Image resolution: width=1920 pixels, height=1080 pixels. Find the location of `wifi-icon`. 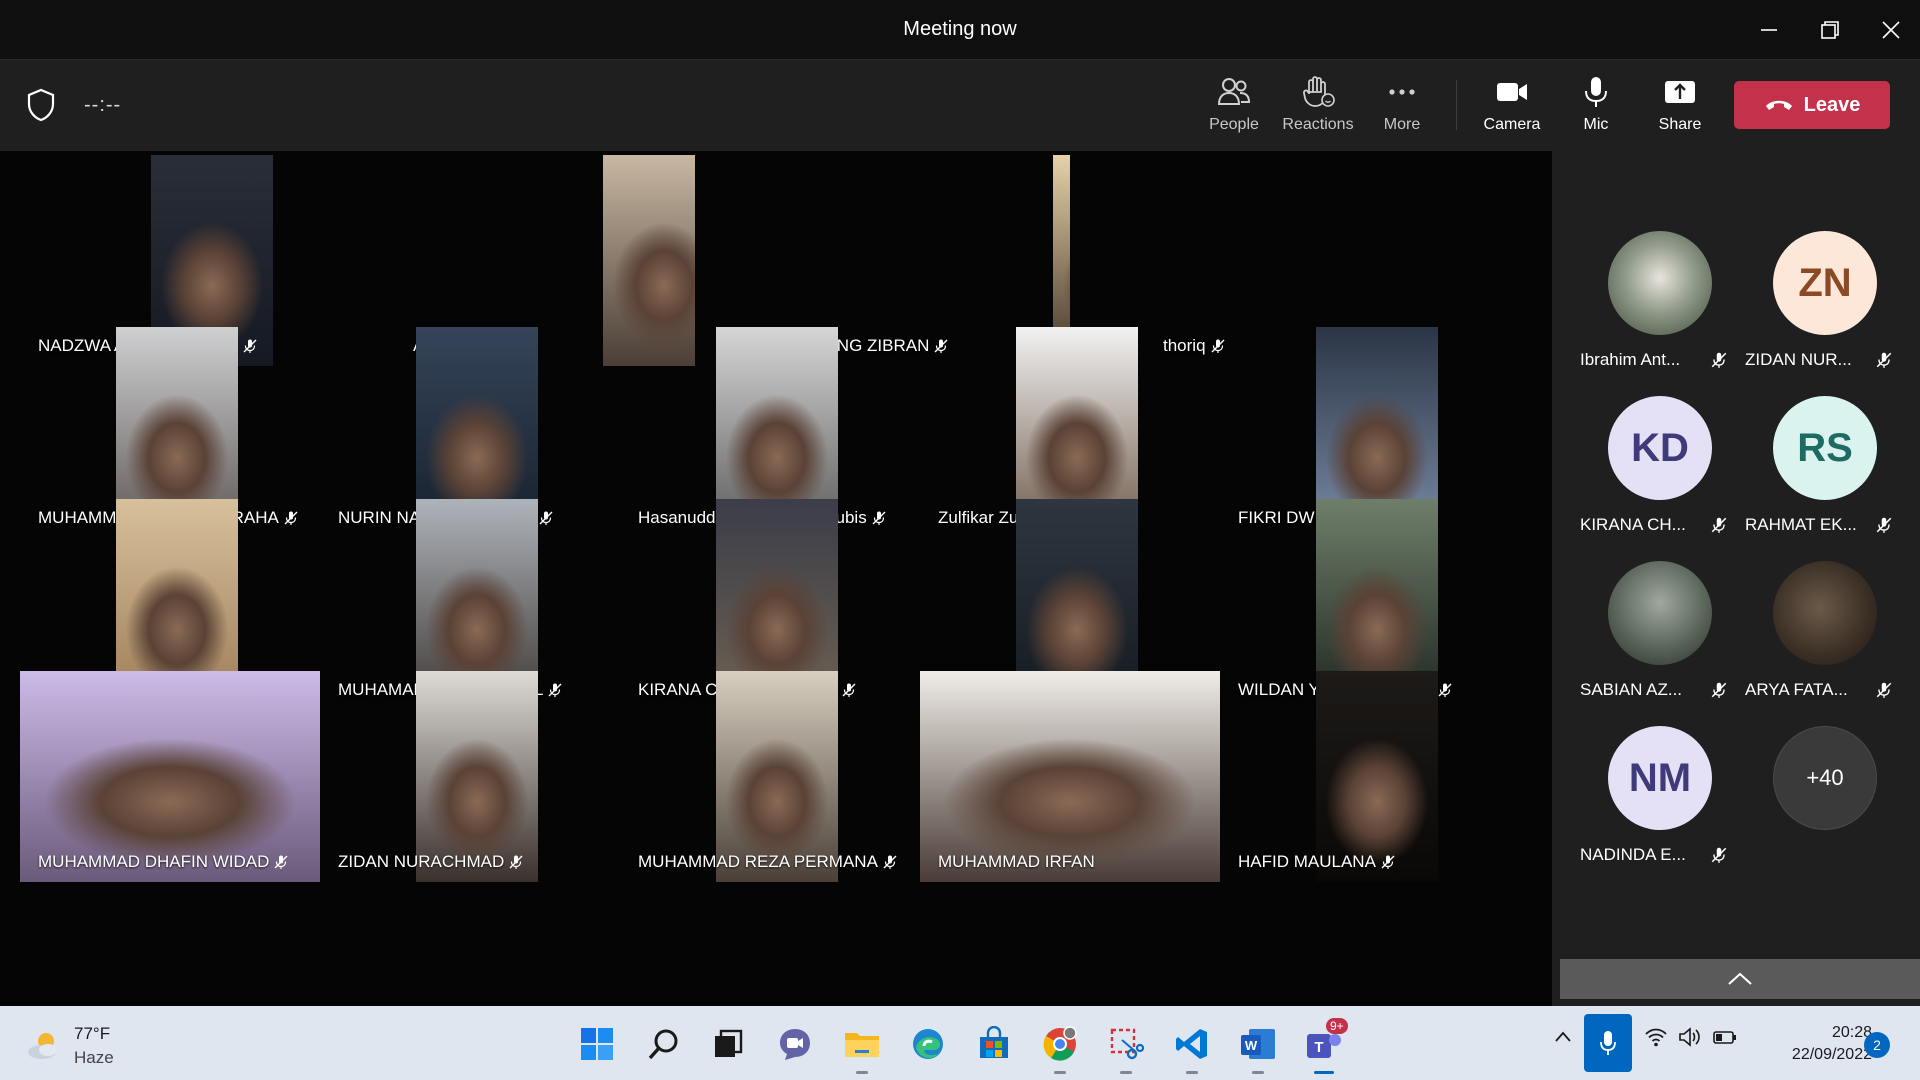

wifi-icon is located at coordinates (1656, 1037).